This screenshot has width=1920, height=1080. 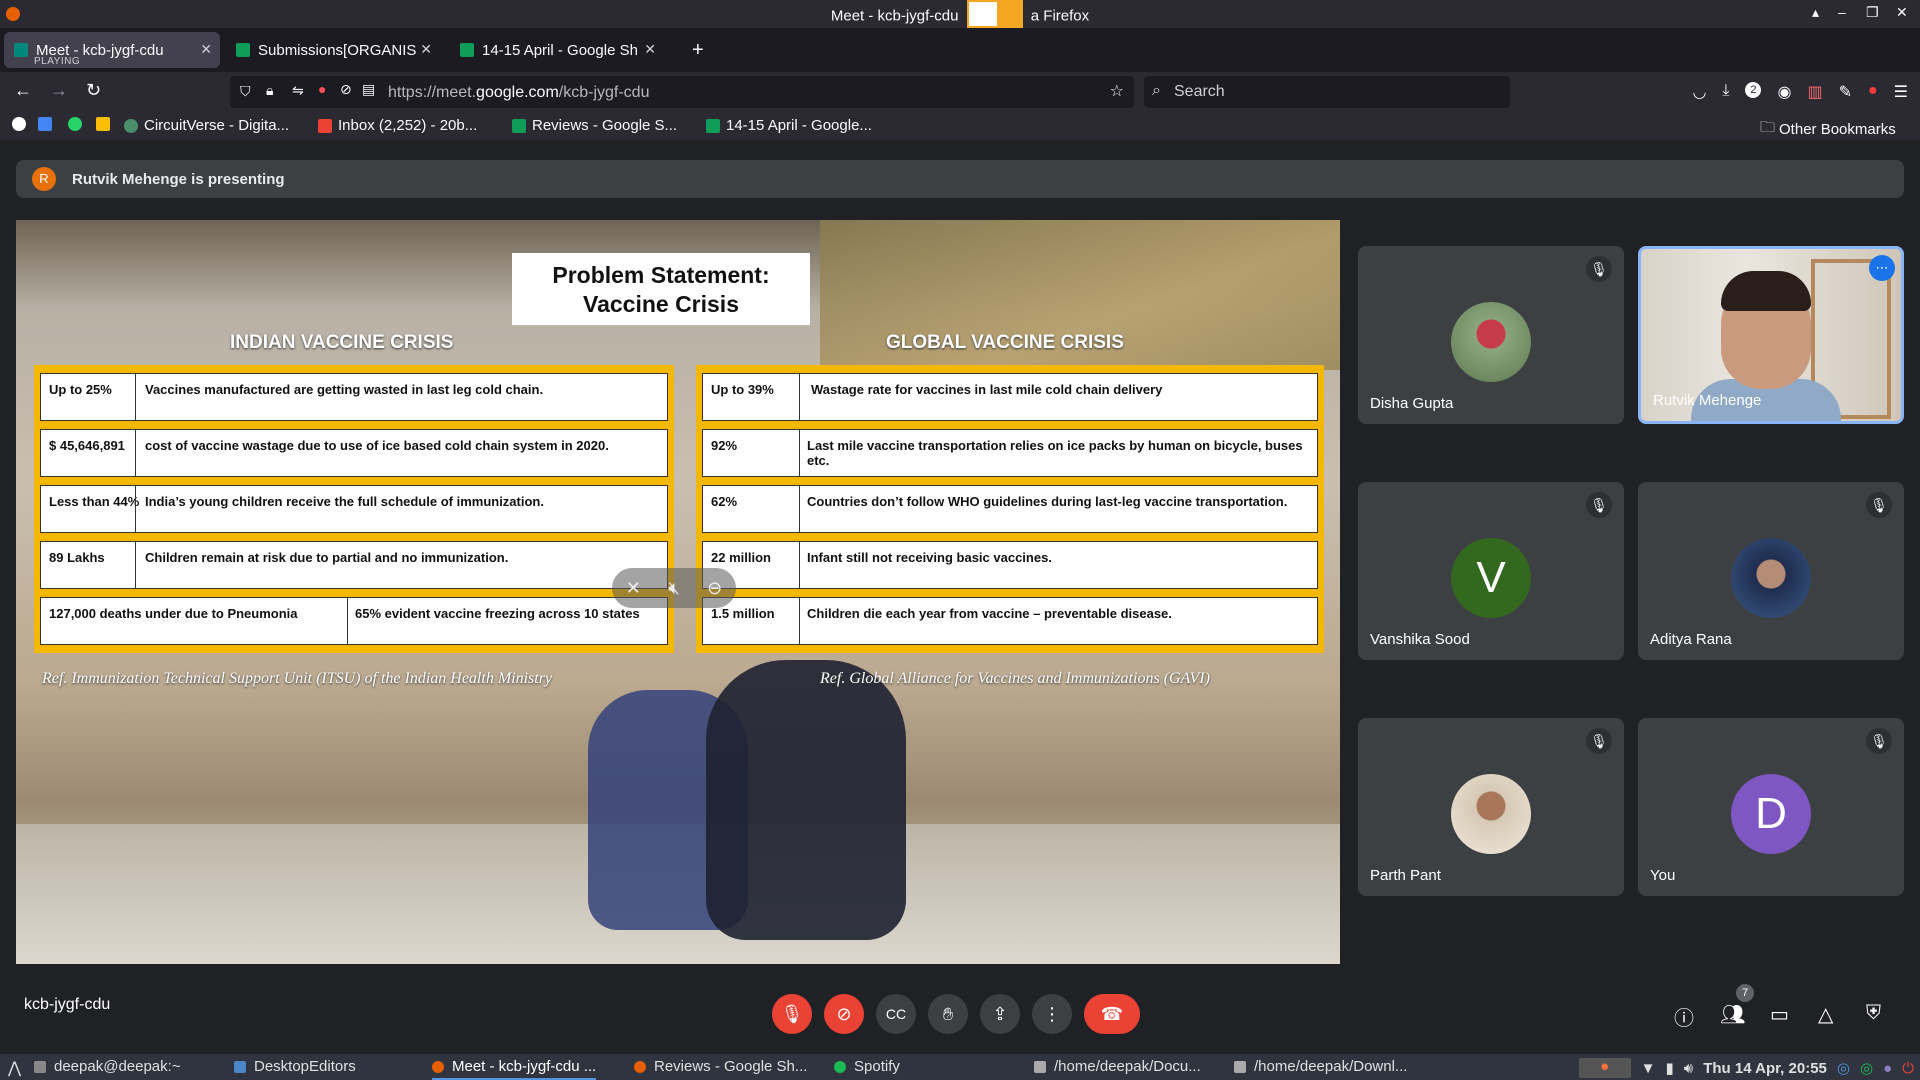 I want to click on new-tab-button: +, so click(x=693, y=50).